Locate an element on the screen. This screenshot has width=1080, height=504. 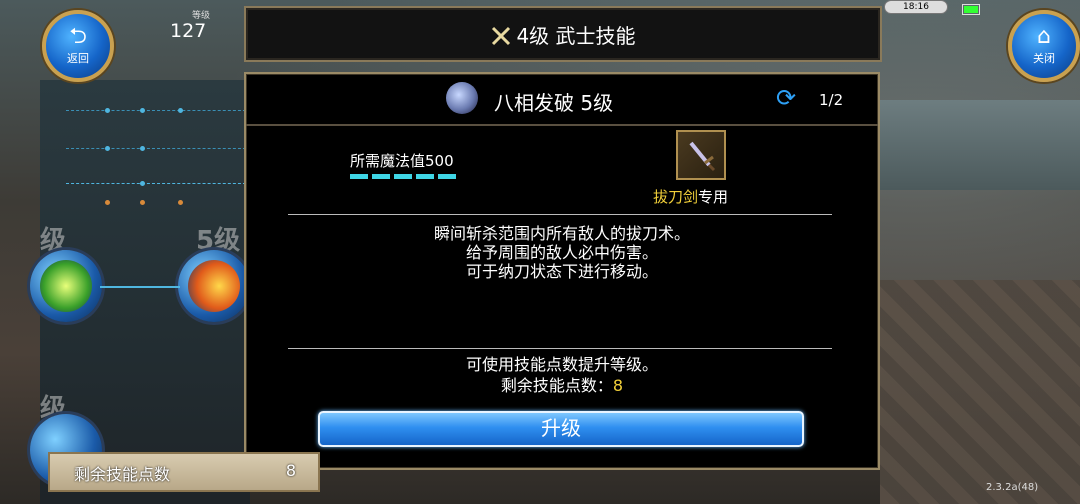
remaining-points-value: 8 is located at coordinates (618, 385).